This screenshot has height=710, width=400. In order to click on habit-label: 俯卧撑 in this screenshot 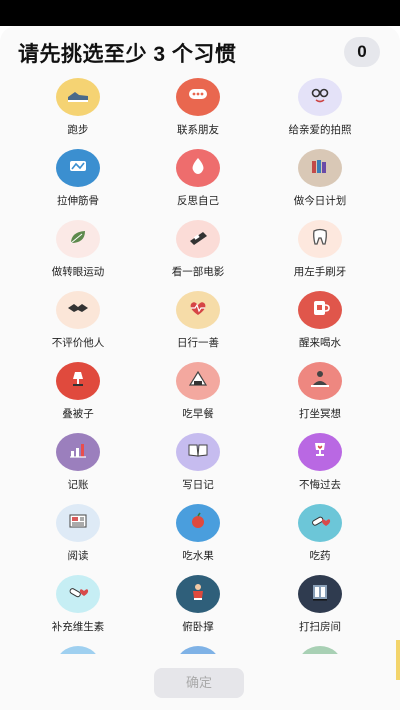, I will do `click(198, 627)`.